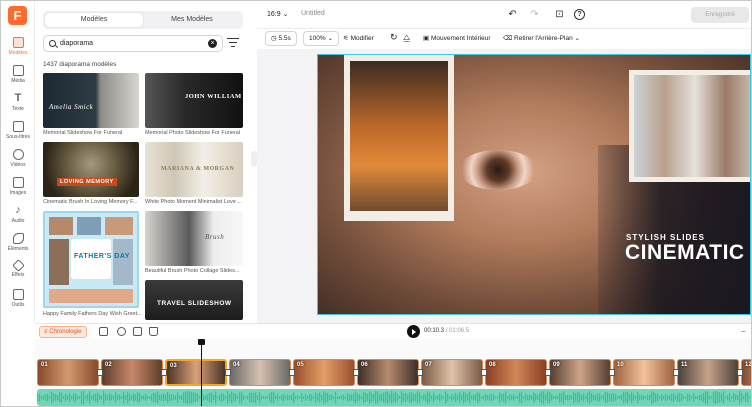  What do you see at coordinates (18, 130) in the screenshot?
I see `rail-item-subtitles: Sous-titres` at bounding box center [18, 130].